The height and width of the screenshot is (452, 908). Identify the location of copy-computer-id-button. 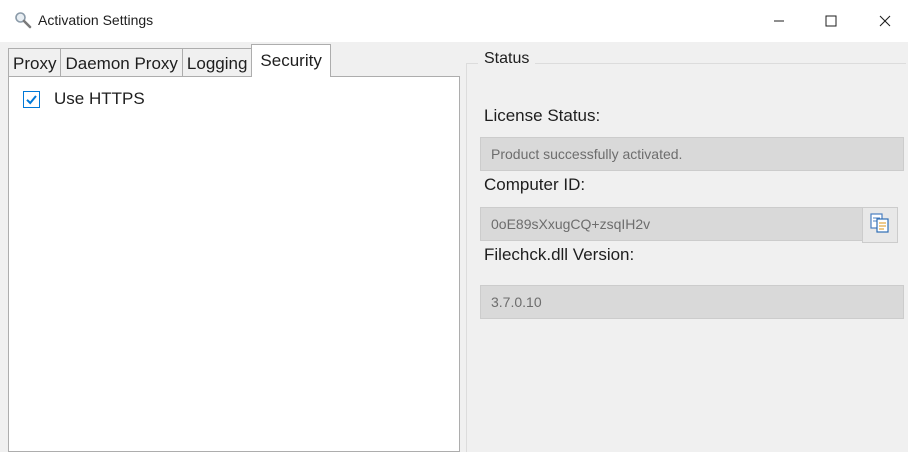
(880, 225).